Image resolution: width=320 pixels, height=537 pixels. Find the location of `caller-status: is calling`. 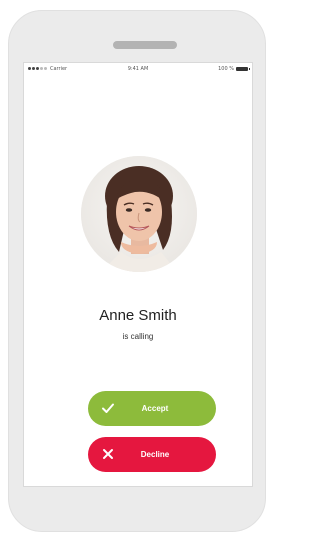

caller-status: is calling is located at coordinates (138, 336).